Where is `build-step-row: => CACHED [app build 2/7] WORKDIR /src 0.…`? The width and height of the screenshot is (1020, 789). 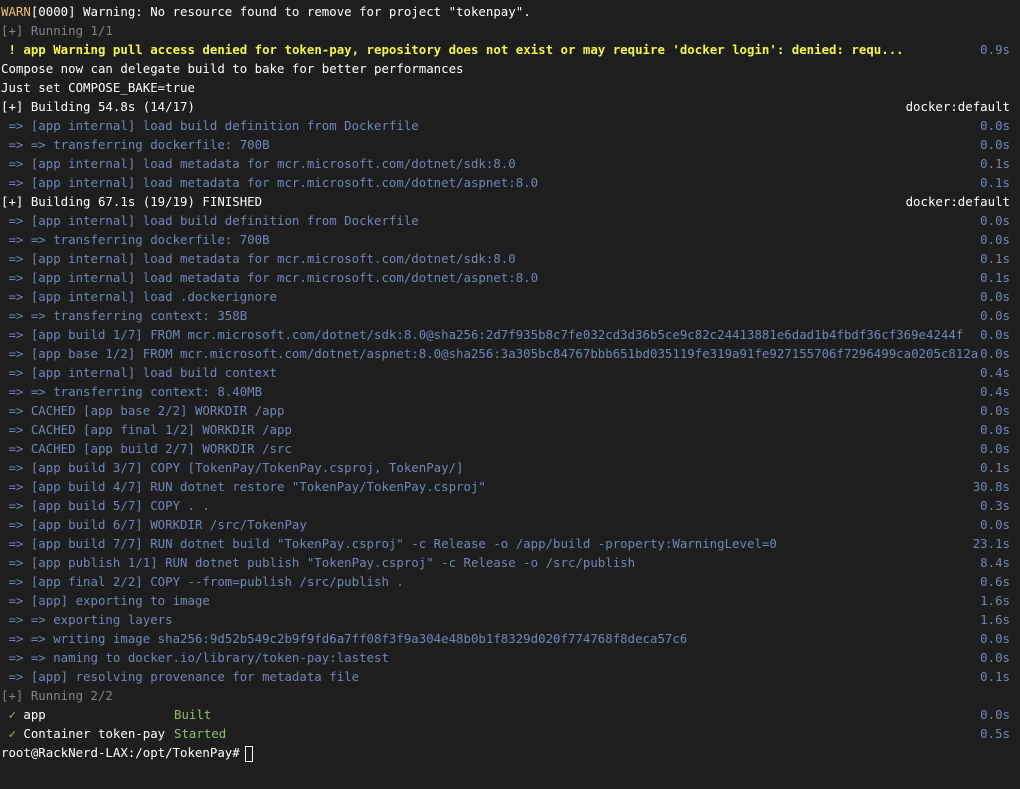 build-step-row: => CACHED [app build 2/7] WORKDIR /src 0.… is located at coordinates (510, 448).